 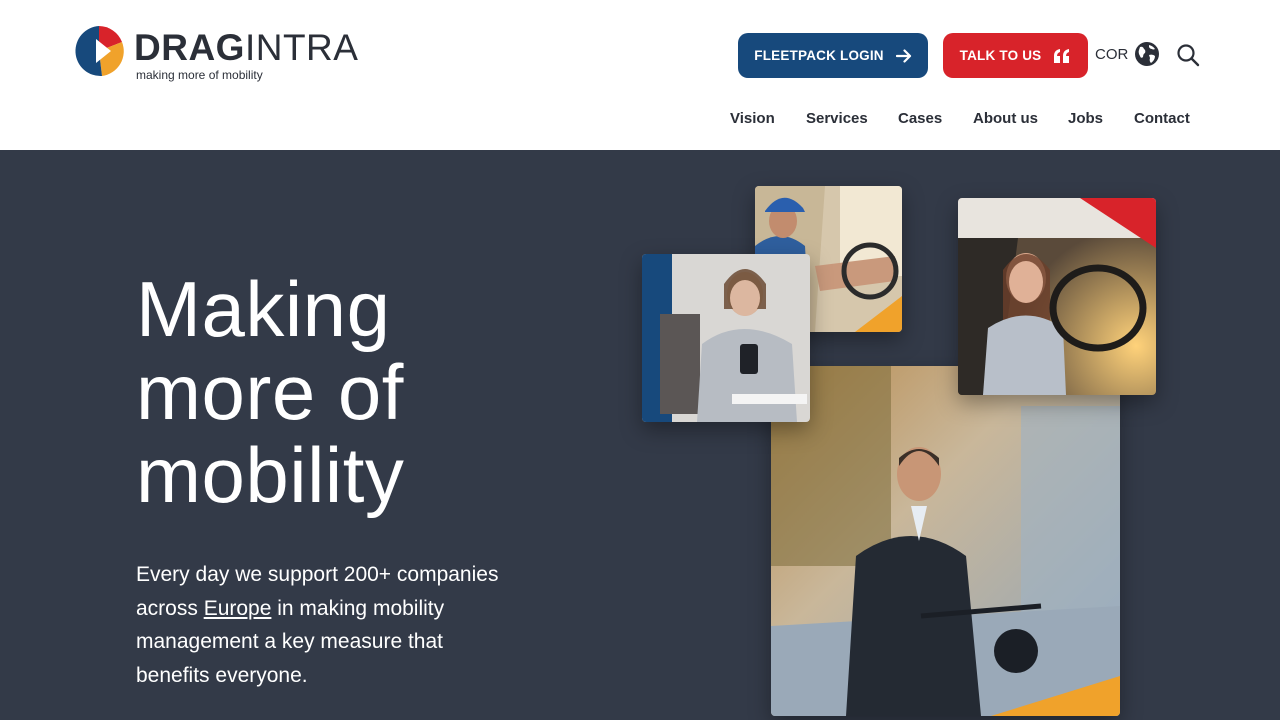 What do you see at coordinates (920, 118) in the screenshot?
I see `nav-item-cases: Cases` at bounding box center [920, 118].